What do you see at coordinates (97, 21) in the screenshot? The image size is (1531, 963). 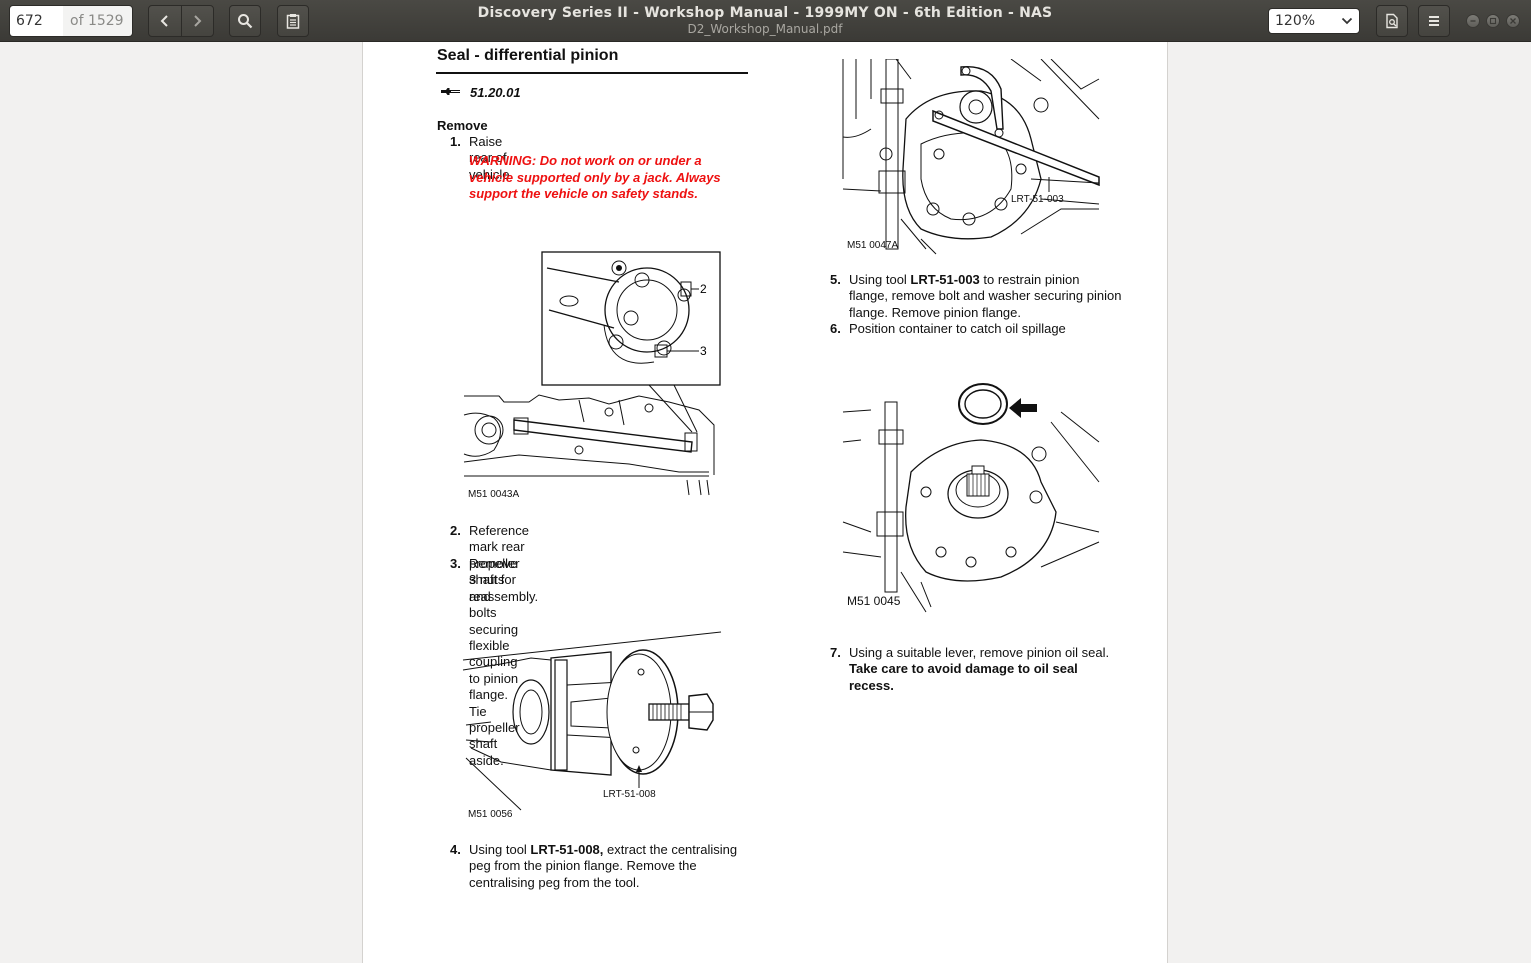 I see `page-total-label: of 1529` at bounding box center [97, 21].